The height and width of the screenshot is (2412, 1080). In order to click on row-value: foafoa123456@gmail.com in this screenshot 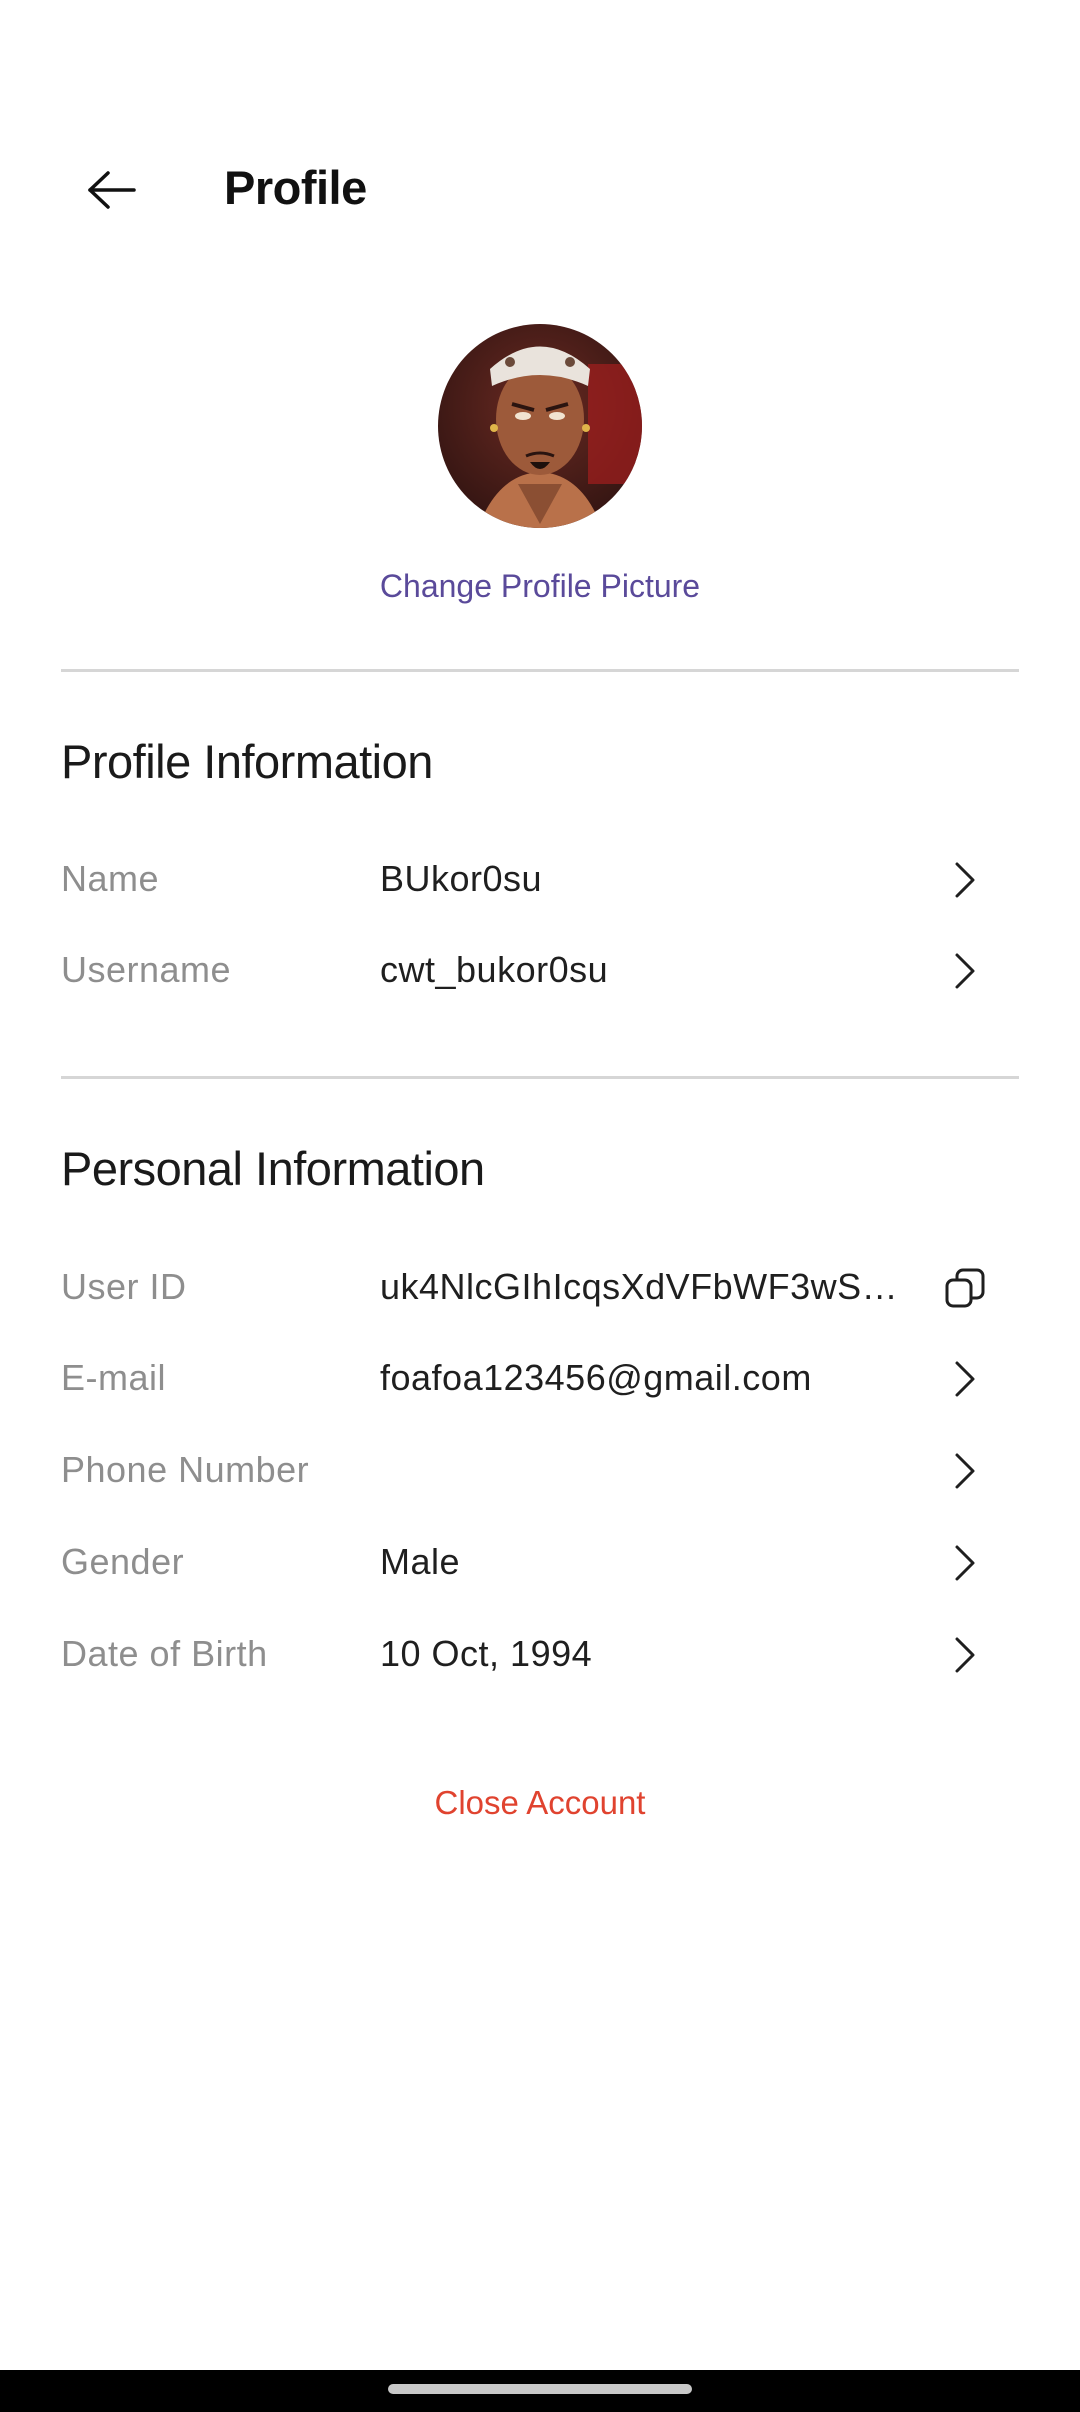, I will do `click(596, 1377)`.